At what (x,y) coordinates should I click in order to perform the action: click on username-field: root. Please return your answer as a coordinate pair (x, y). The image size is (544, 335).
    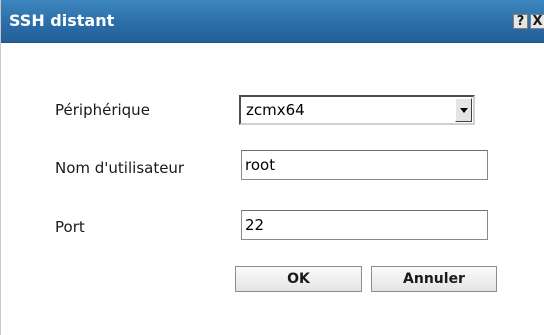
    Looking at the image, I should click on (364, 165).